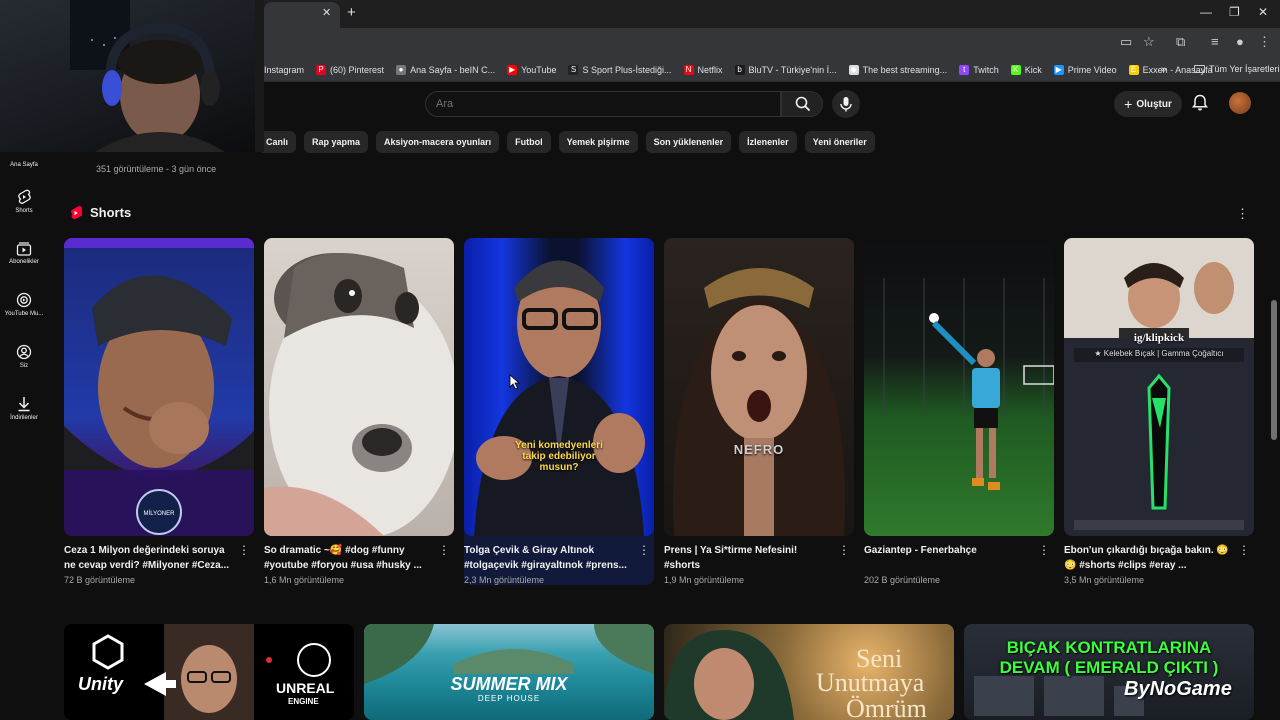 The image size is (1280, 720). Describe the element at coordinates (986, 69) in the screenshot. I see `bookmark-label: Twitch` at that location.